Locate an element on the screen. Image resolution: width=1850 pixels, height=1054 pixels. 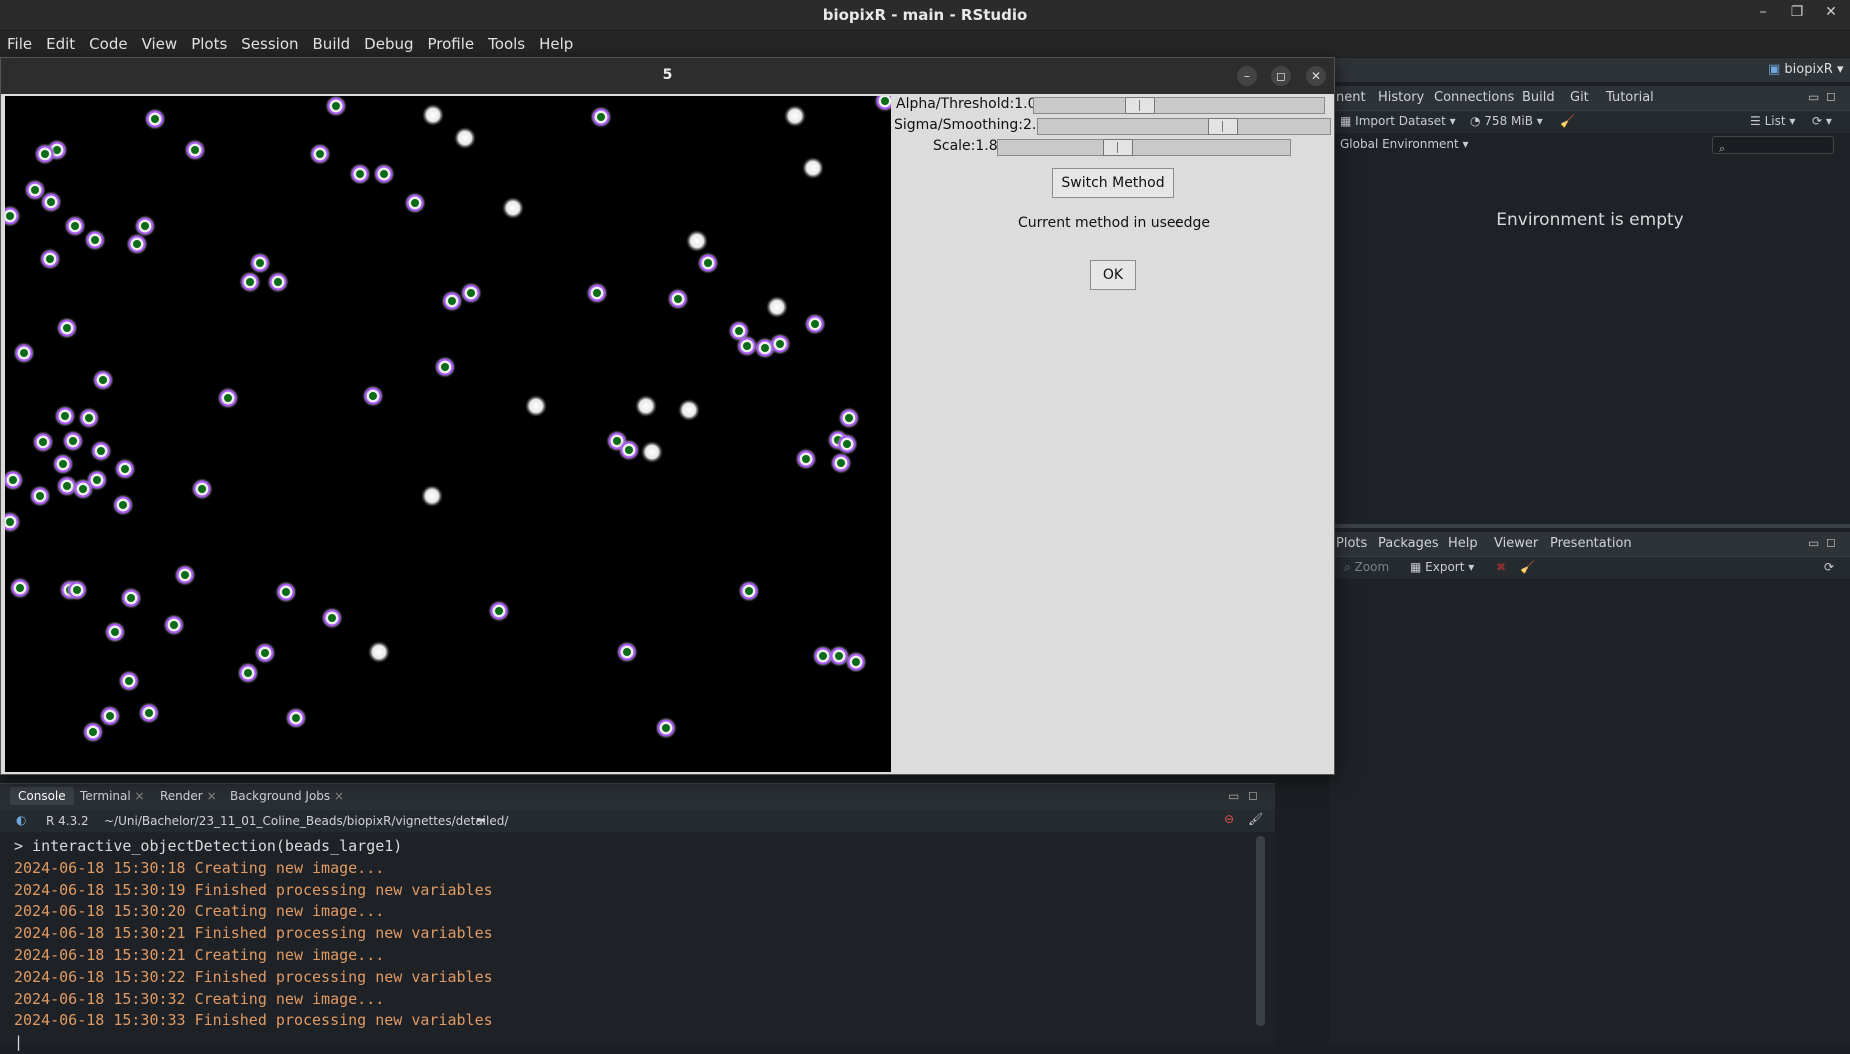
maximize-console-icon: ◻ is located at coordinates (1253, 795).